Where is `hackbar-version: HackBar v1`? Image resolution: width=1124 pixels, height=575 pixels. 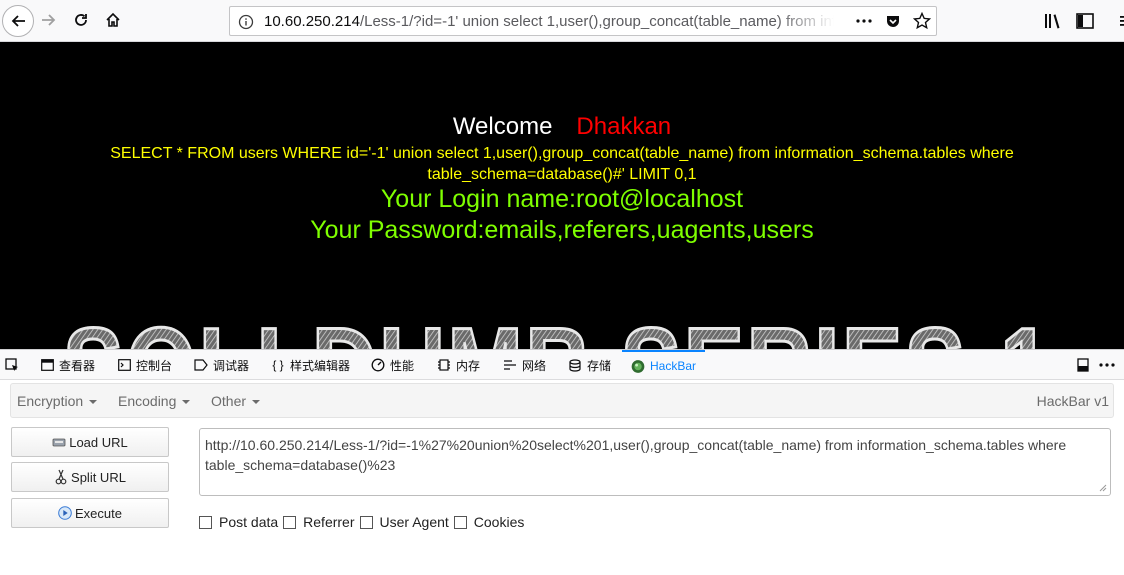
hackbar-version: HackBar v1 is located at coordinates (1072, 401).